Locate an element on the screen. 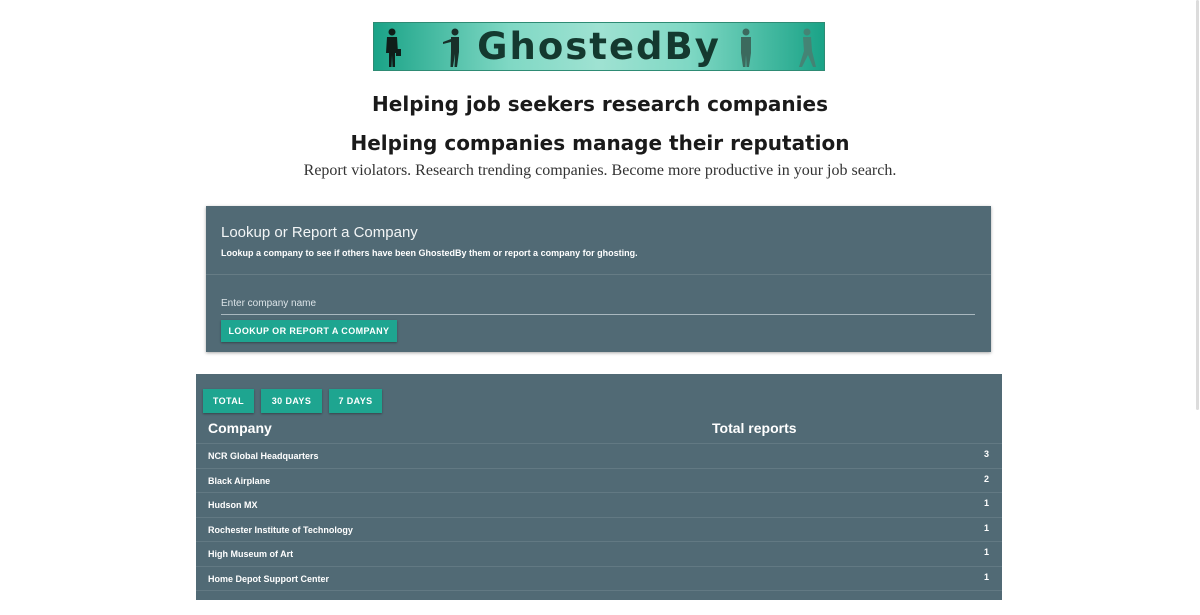  table-row: High Museum of Art 1 is located at coordinates (599, 553).